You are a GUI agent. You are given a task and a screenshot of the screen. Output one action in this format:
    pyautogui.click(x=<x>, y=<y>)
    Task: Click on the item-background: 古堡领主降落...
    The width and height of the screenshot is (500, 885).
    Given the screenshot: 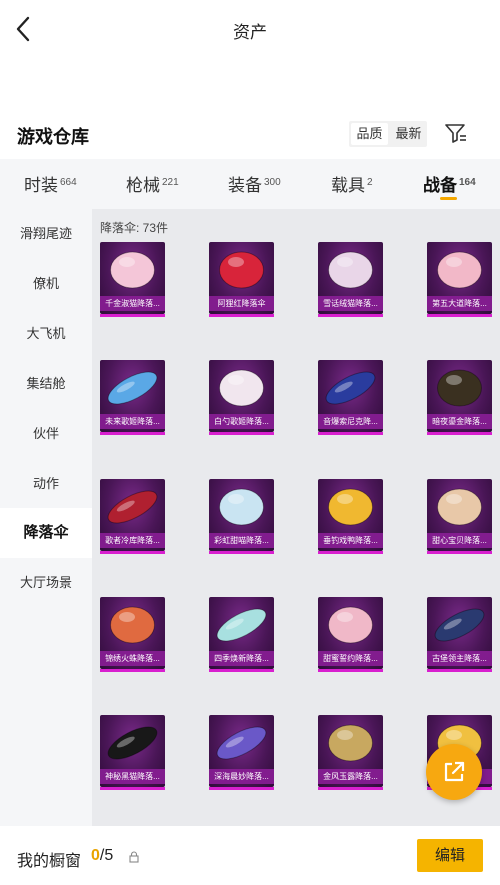 What is the action you would take?
    pyautogui.click(x=459, y=633)
    